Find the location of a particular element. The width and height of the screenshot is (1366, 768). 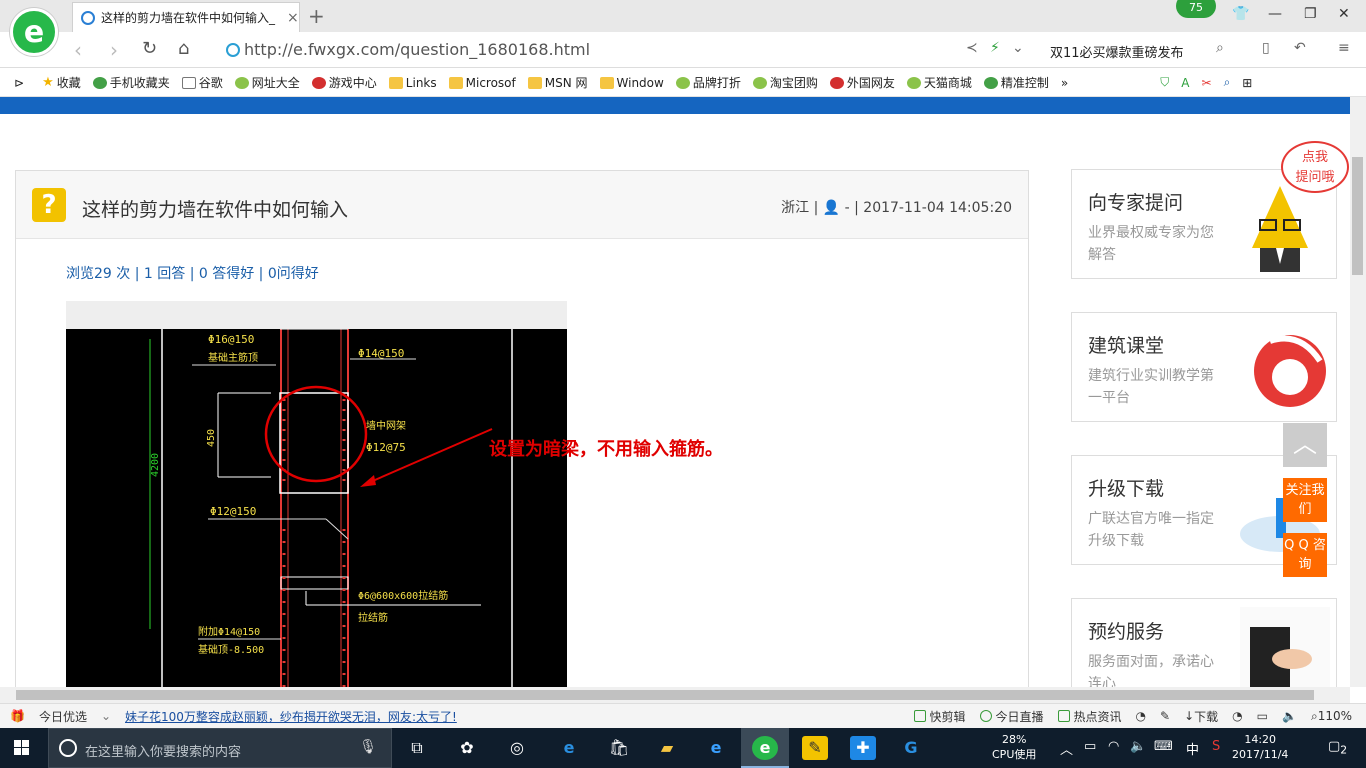

browser-tab-active: 这样的剪力墙在软件中如何输入_ × is located at coordinates (186, 17).